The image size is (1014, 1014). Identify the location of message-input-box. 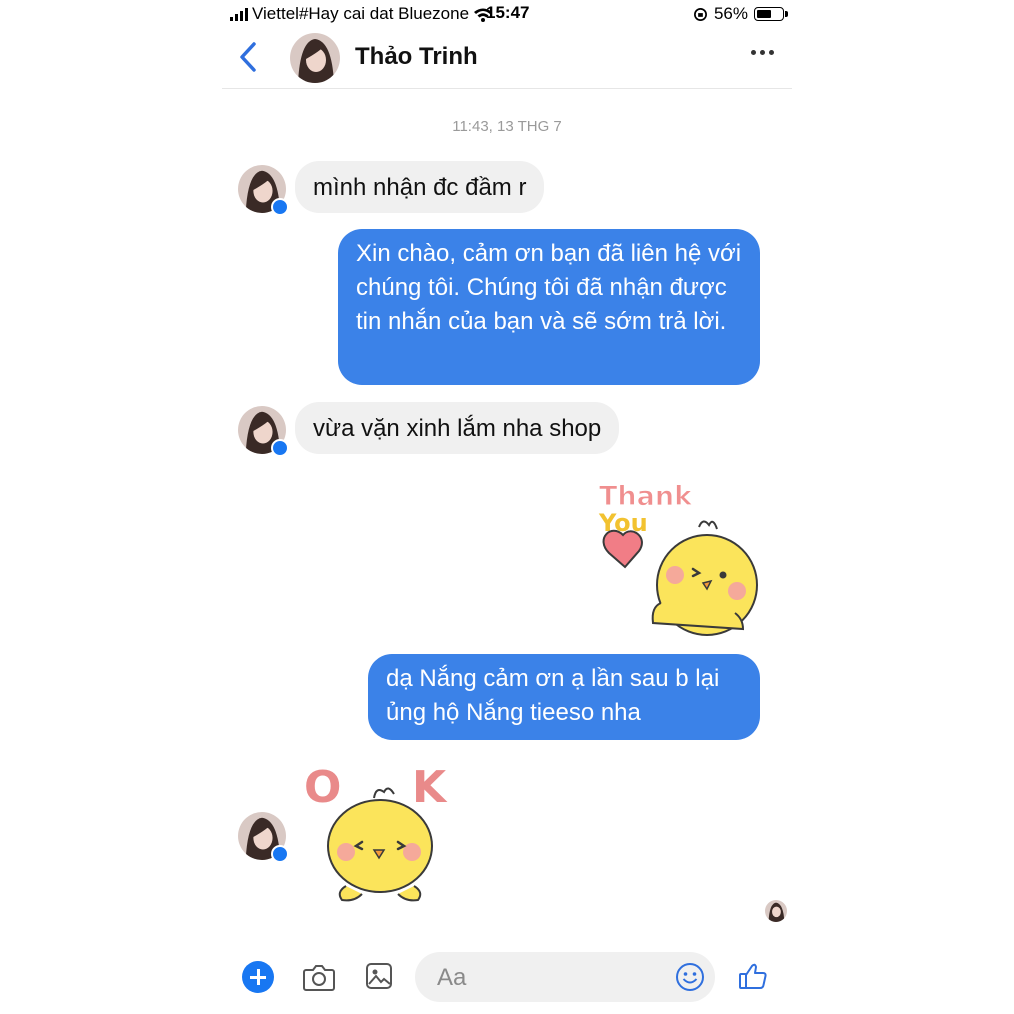
(565, 978).